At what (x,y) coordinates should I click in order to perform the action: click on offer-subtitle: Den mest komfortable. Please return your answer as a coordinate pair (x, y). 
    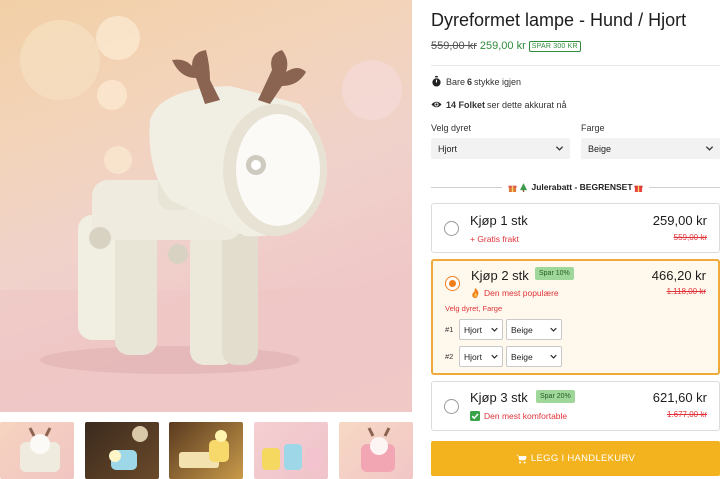
    Looking at the image, I should click on (526, 416).